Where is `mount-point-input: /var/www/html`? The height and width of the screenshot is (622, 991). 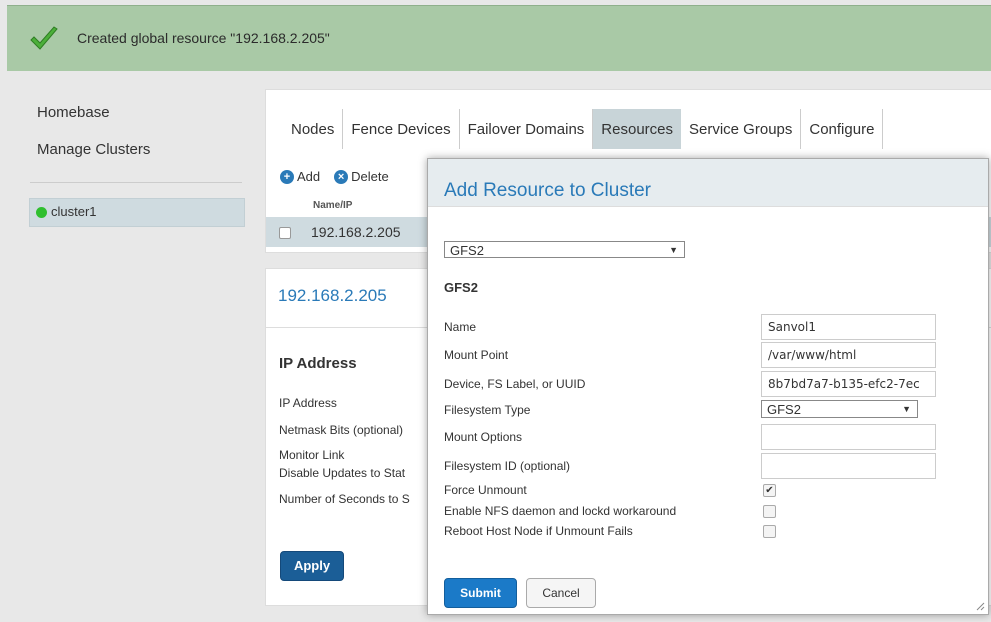
mount-point-input: /var/www/html is located at coordinates (848, 355).